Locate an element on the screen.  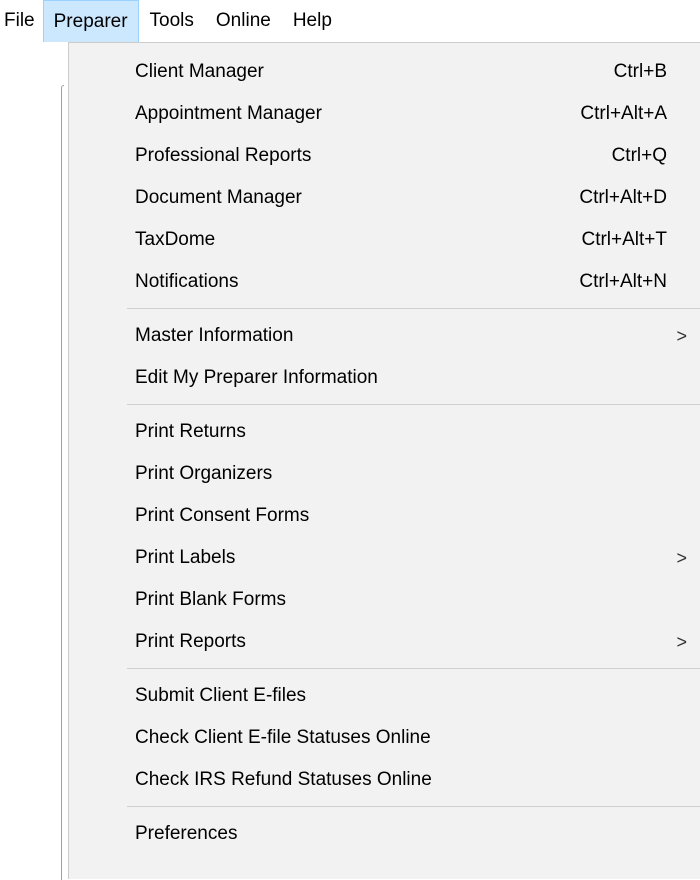
menu-item-print-blank-forms: Print Blank Forms is located at coordinates (384, 600).